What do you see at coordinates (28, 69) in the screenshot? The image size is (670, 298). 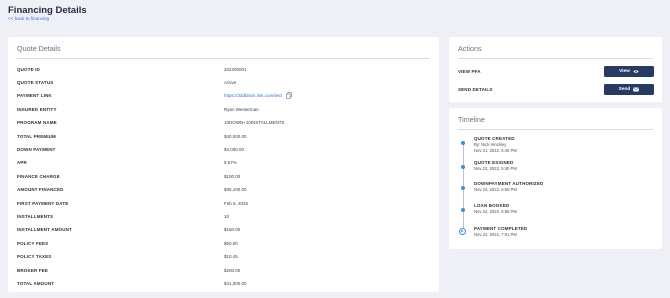 I see `detail-label: QUOTE ID` at bounding box center [28, 69].